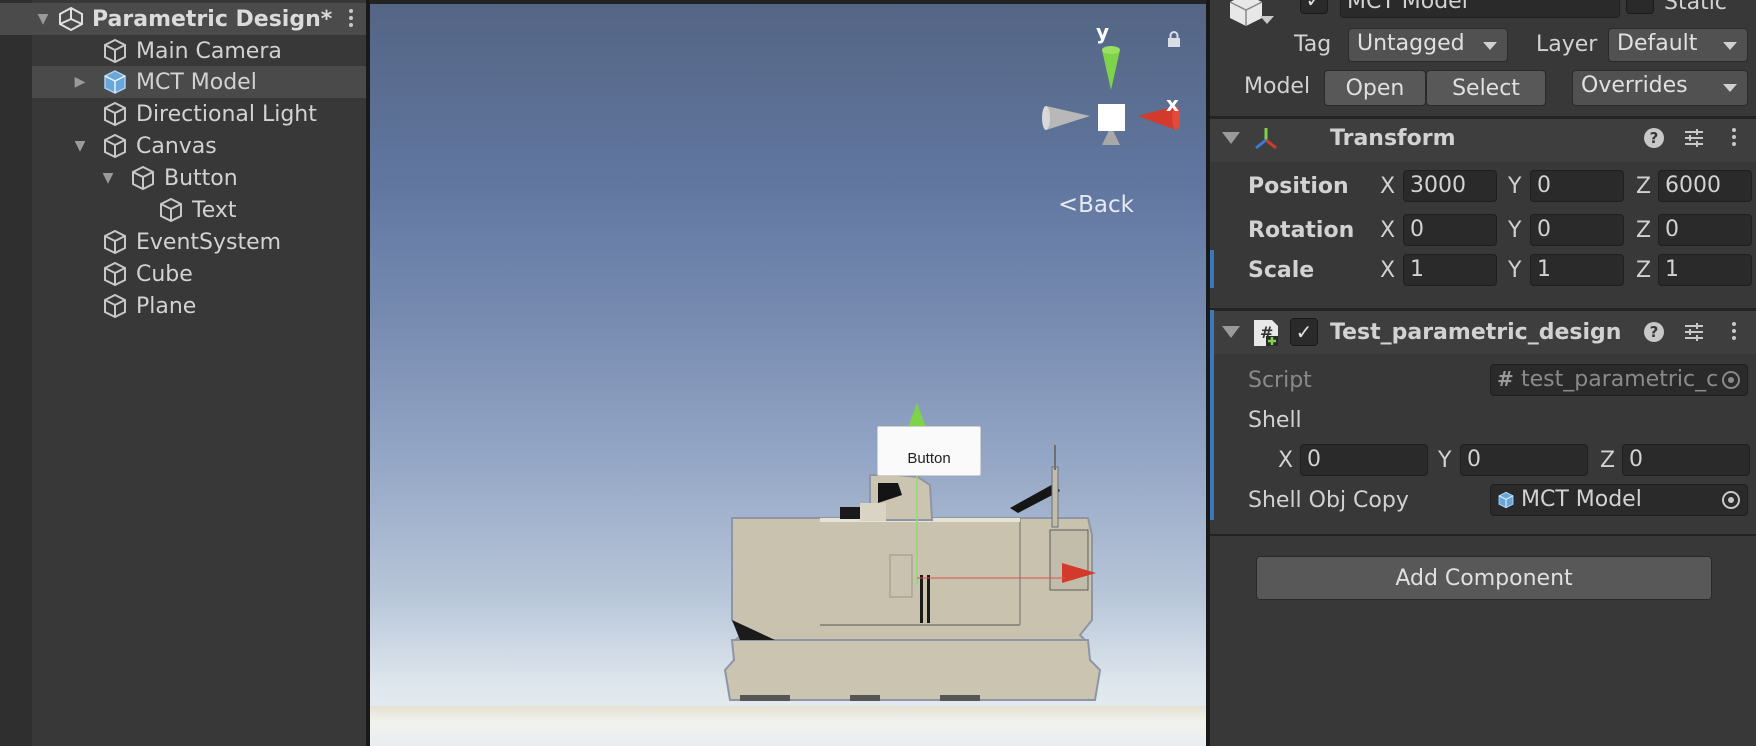  What do you see at coordinates (1275, 420) in the screenshot?
I see `shell-label: Shell` at bounding box center [1275, 420].